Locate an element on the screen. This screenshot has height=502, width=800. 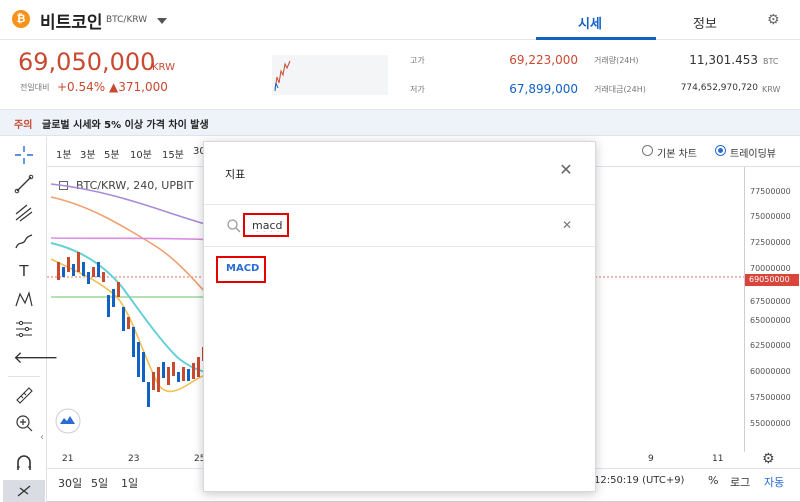
y-tick: 70000000 is located at coordinates (770, 268).